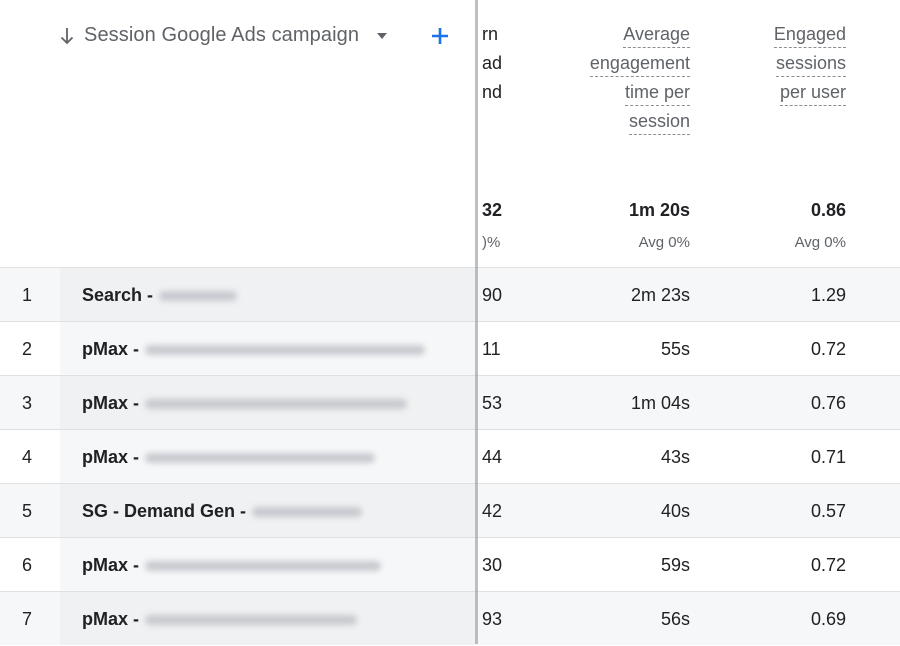 Image resolution: width=900 pixels, height=646 pixels. Describe the element at coordinates (27, 403) in the screenshot. I see `row-index: 3` at that location.